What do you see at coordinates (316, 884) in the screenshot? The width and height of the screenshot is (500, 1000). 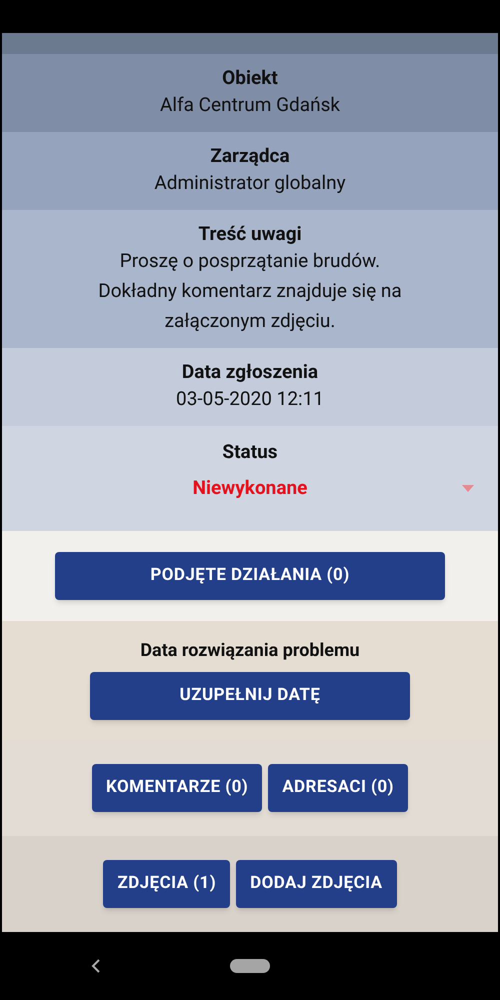 I see `action-button: DODAJ ZDJĘCIA` at bounding box center [316, 884].